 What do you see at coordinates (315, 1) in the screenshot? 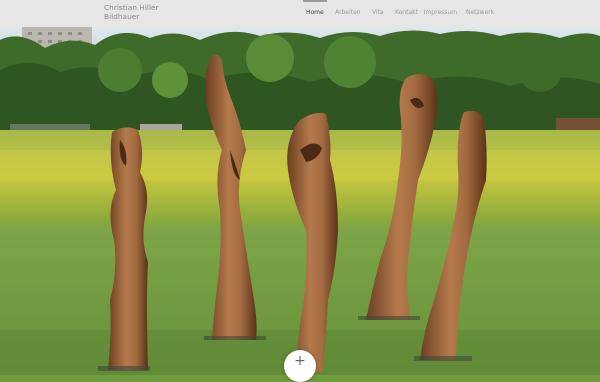
I see `active-indicator` at bounding box center [315, 1].